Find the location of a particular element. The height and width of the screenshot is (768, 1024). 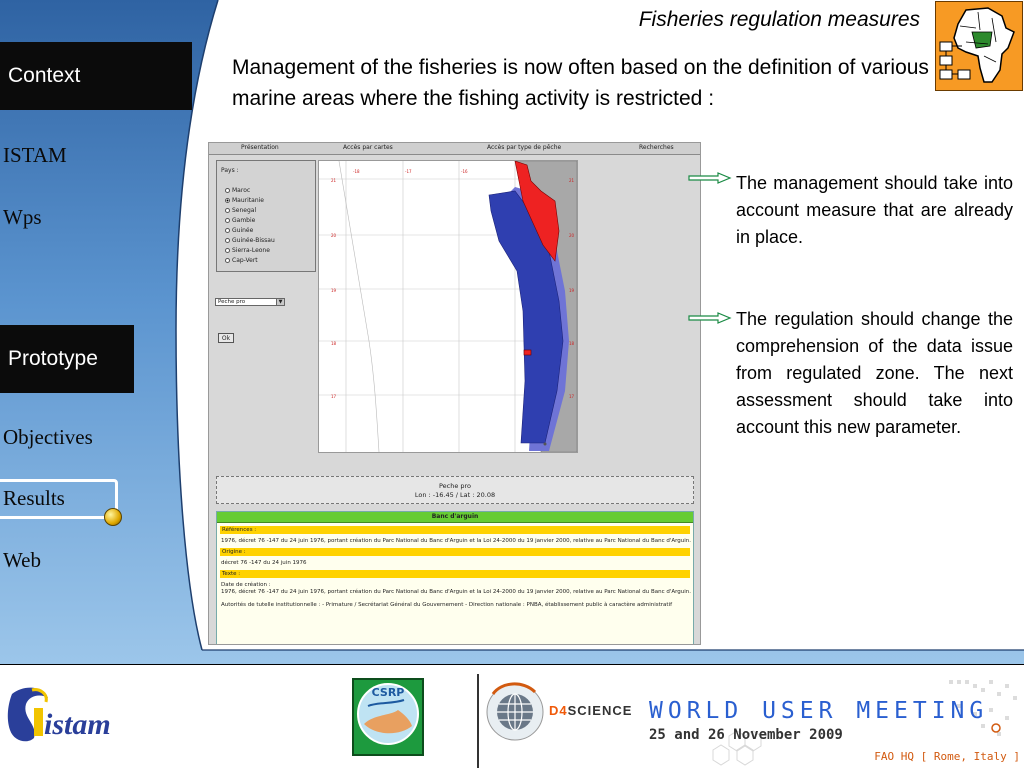

doc-text: décret 76 -147 du 24 juin 1976 is located at coordinates (264, 563).